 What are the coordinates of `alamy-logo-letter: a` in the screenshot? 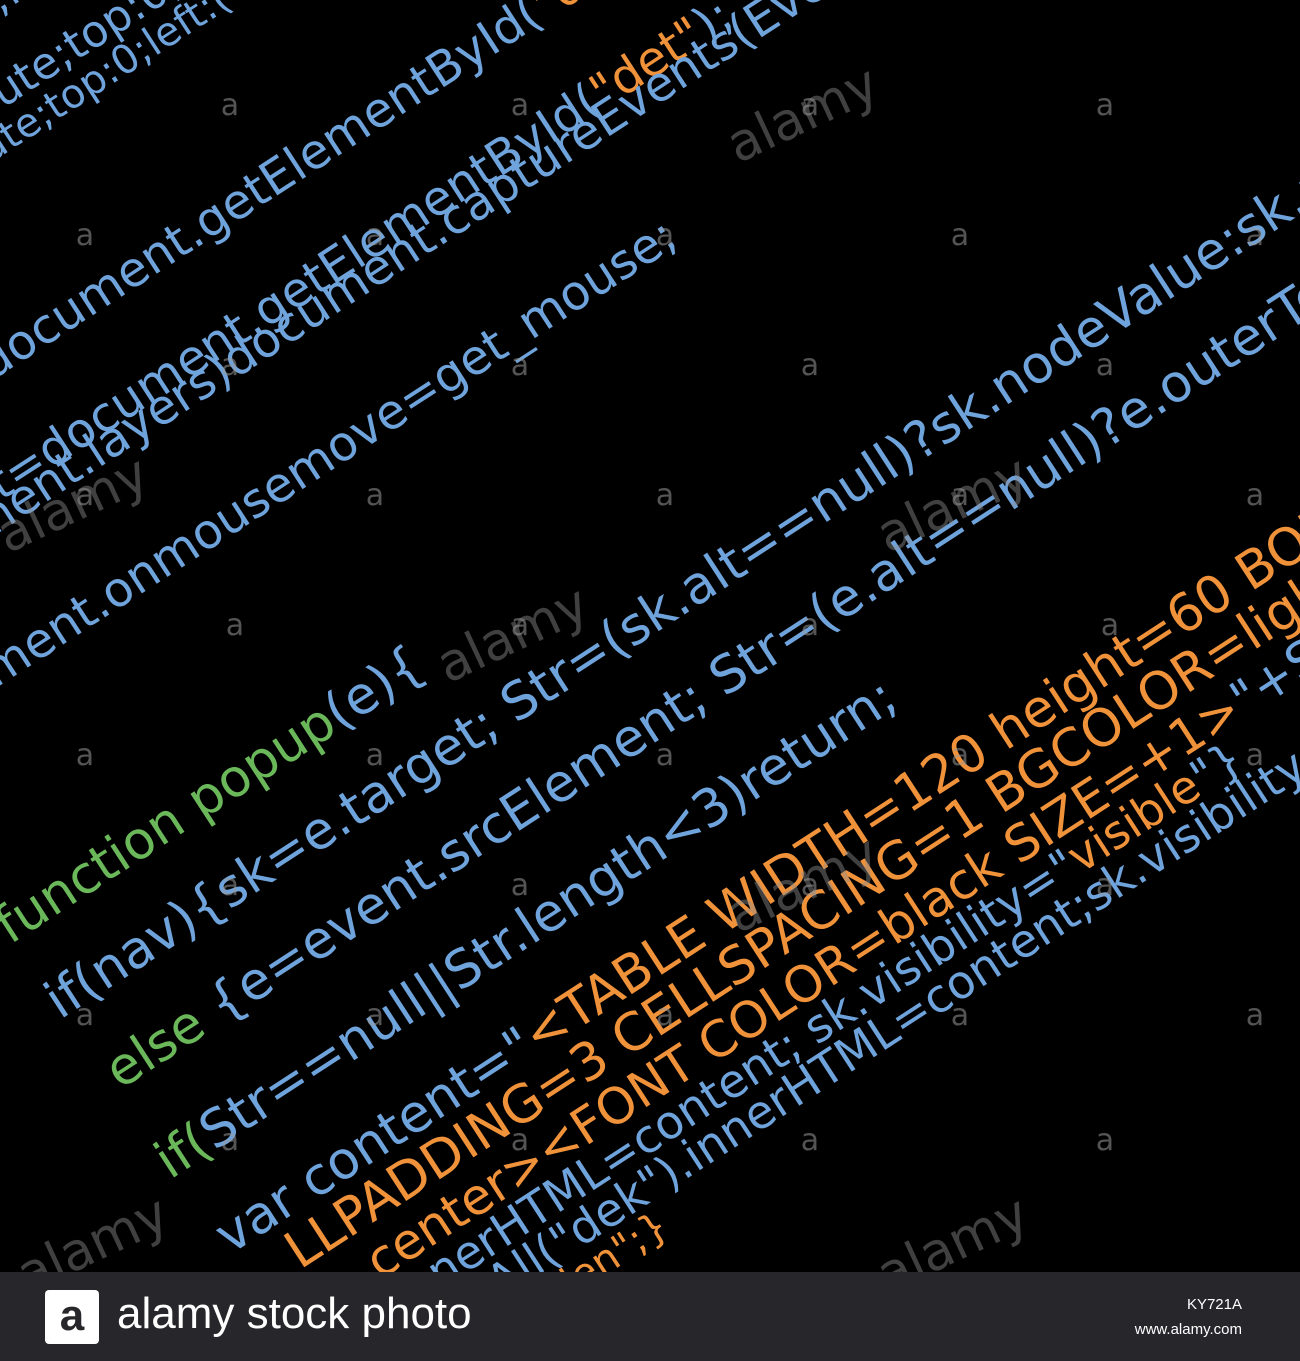 It's located at (72, 1315).